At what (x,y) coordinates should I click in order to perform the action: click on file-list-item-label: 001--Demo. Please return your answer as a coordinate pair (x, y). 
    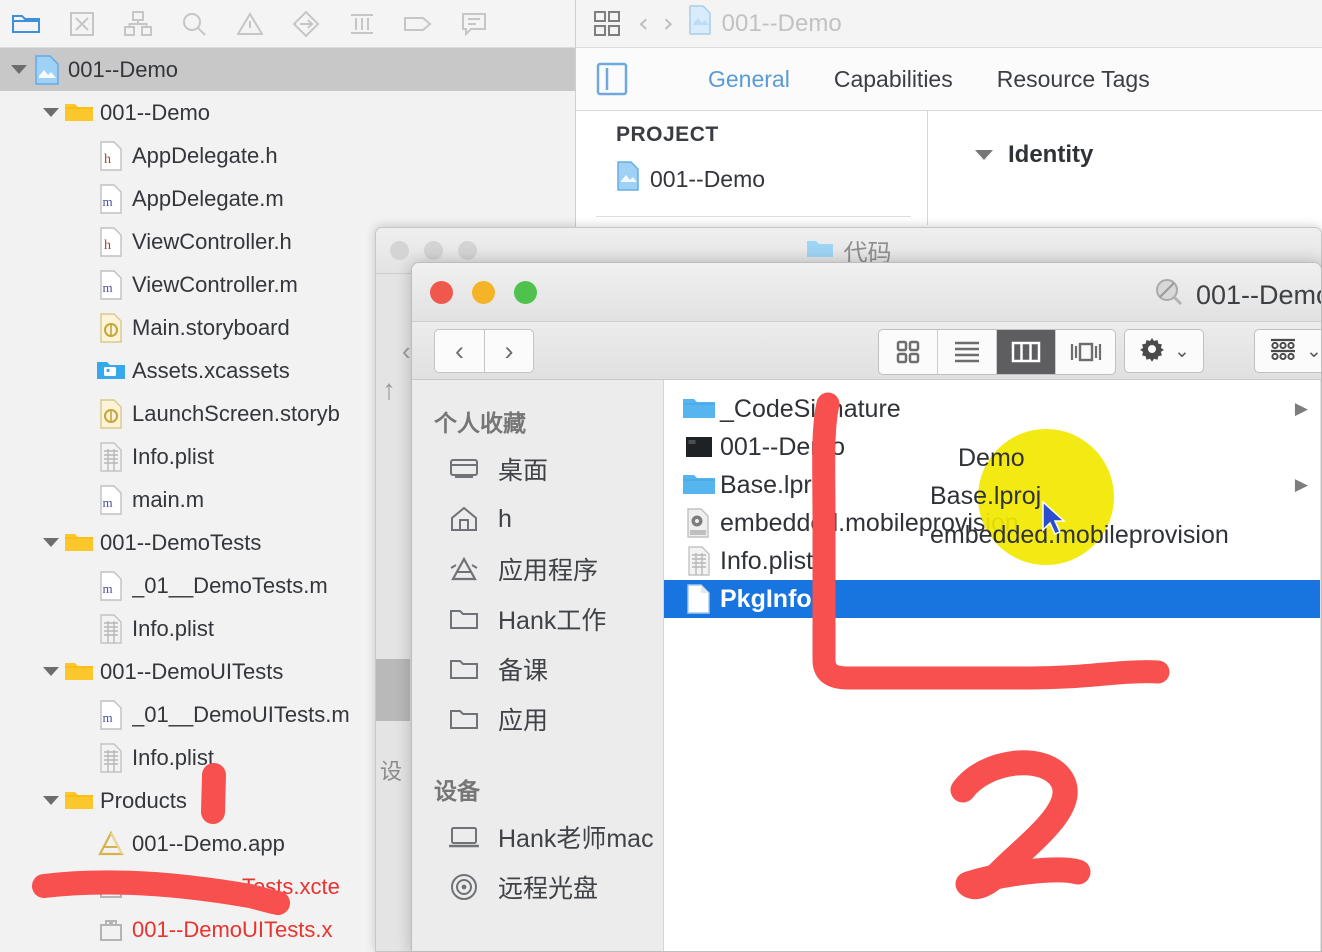
    Looking at the image, I should click on (783, 446).